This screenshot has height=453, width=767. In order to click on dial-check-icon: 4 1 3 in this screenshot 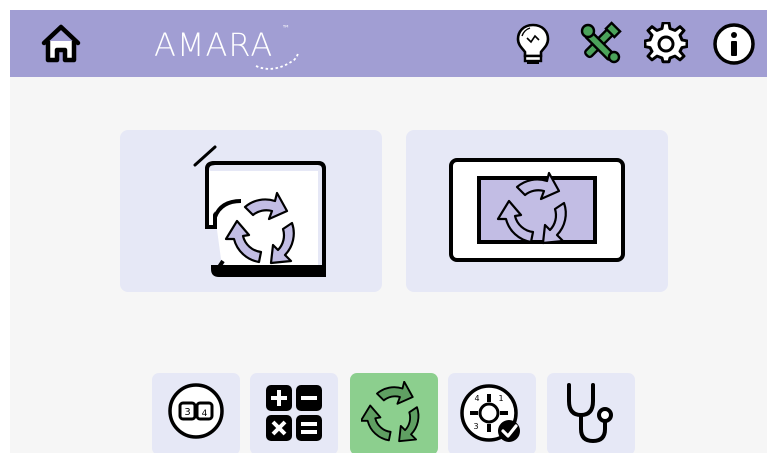, I will do `click(490, 413)`.